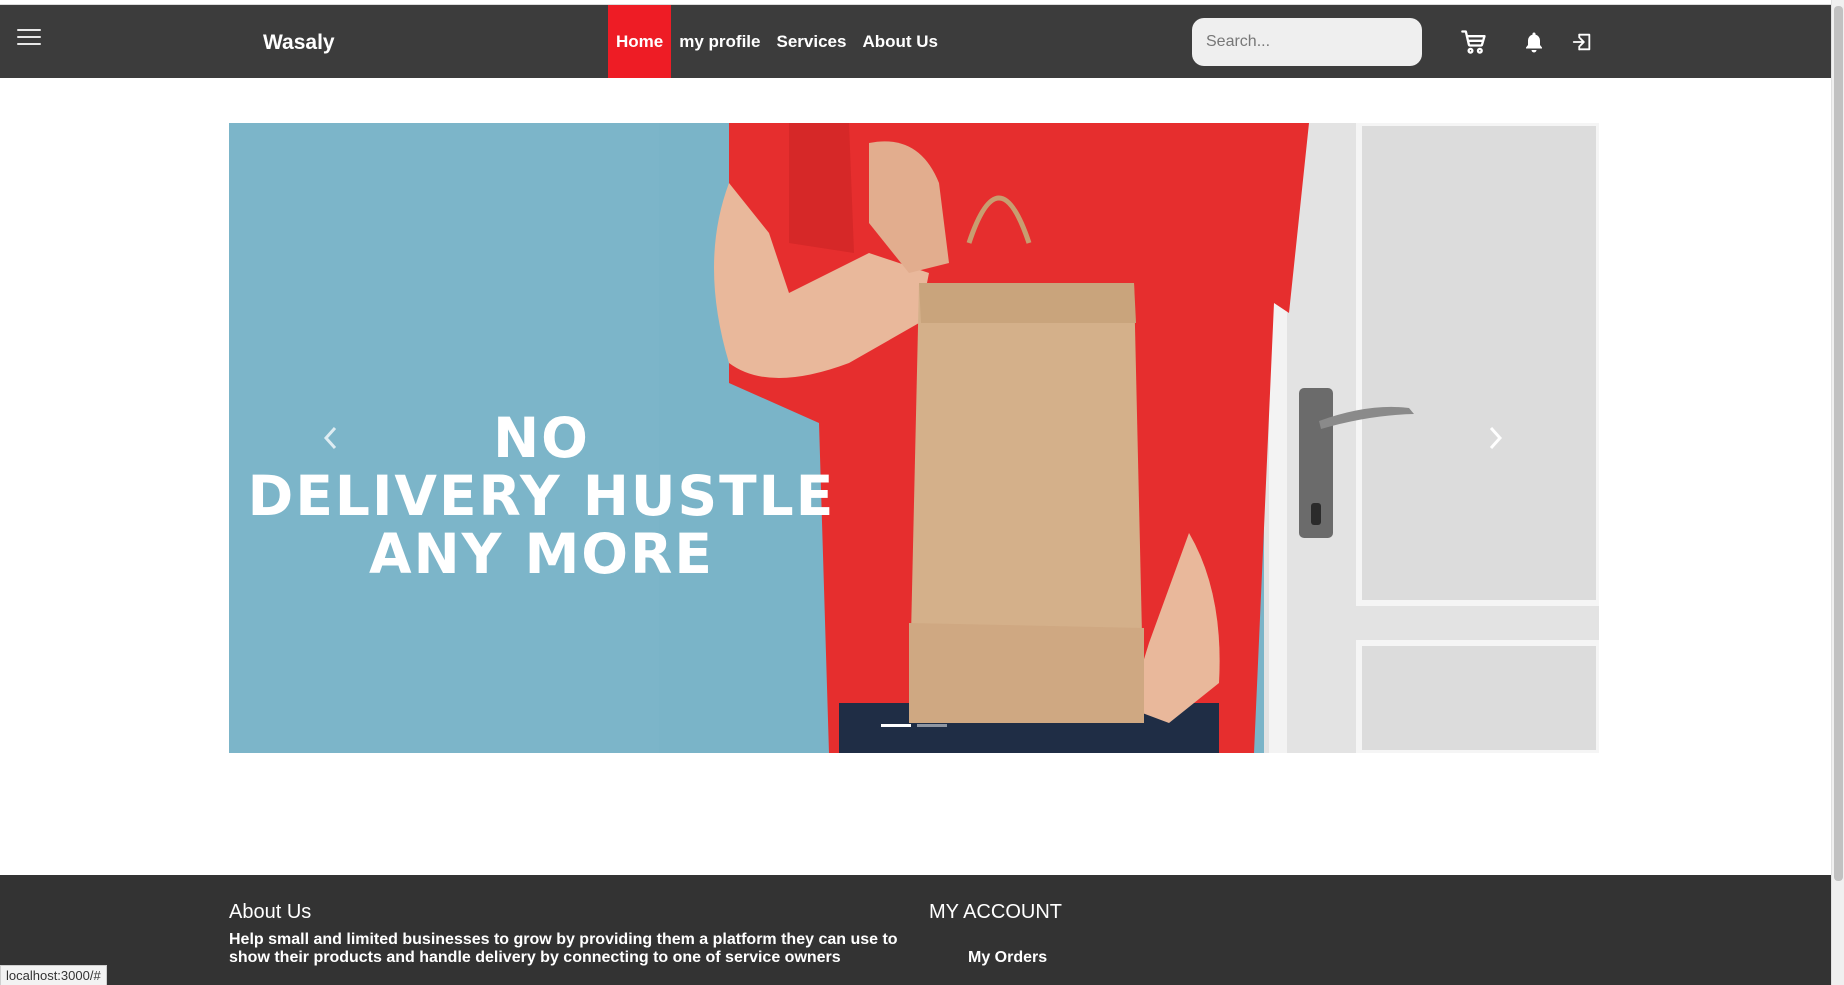  What do you see at coordinates (29, 39) in the screenshot?
I see `menu-icon` at bounding box center [29, 39].